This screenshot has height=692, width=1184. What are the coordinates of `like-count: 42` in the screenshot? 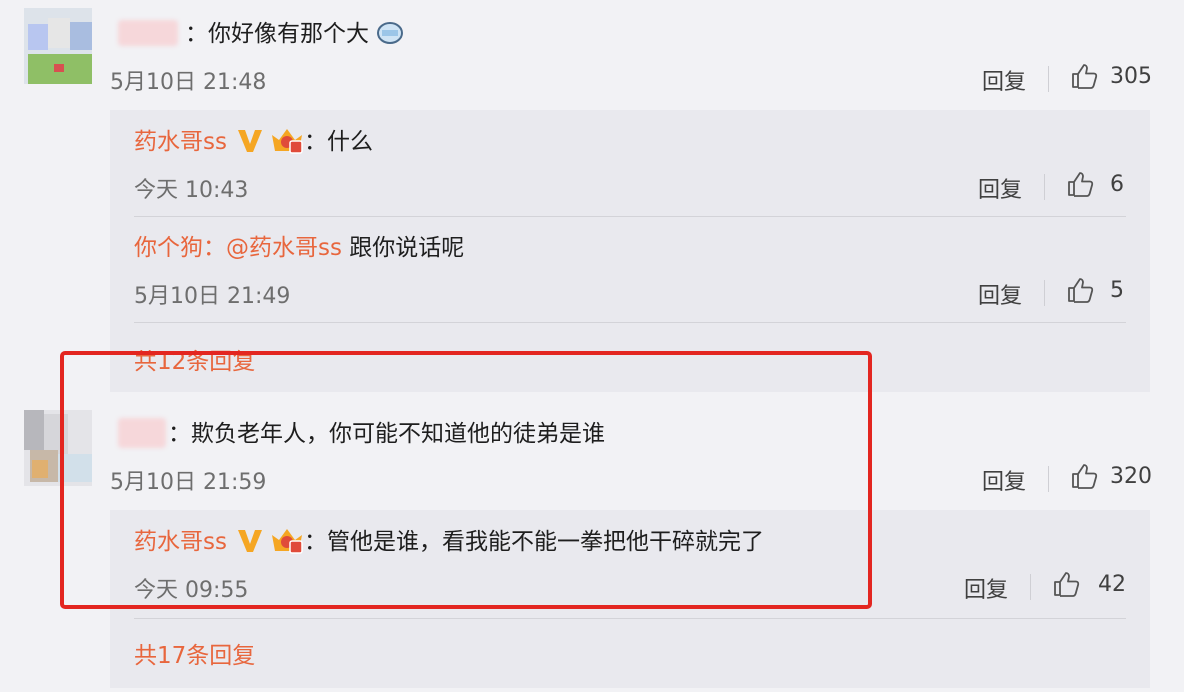 It's located at (1112, 584).